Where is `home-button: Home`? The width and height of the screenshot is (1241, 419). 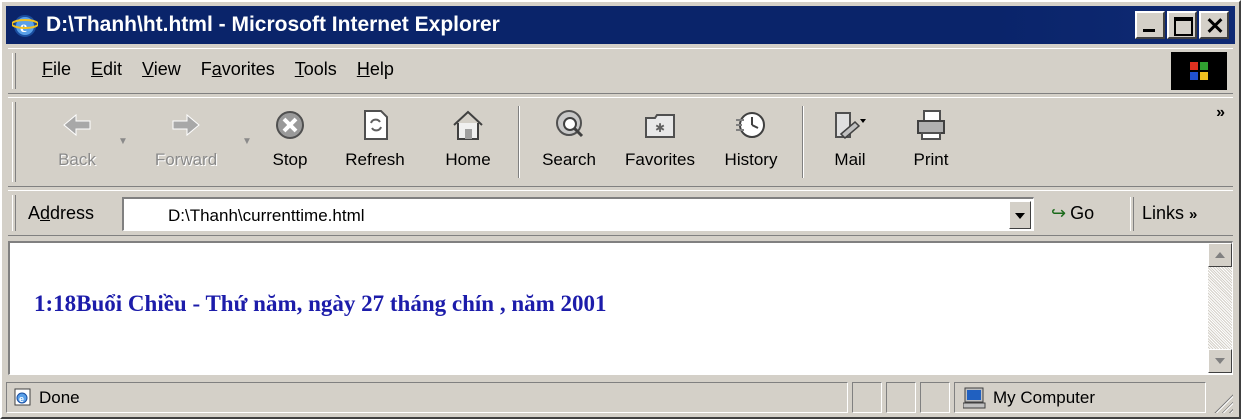
home-button: Home is located at coordinates (468, 142).